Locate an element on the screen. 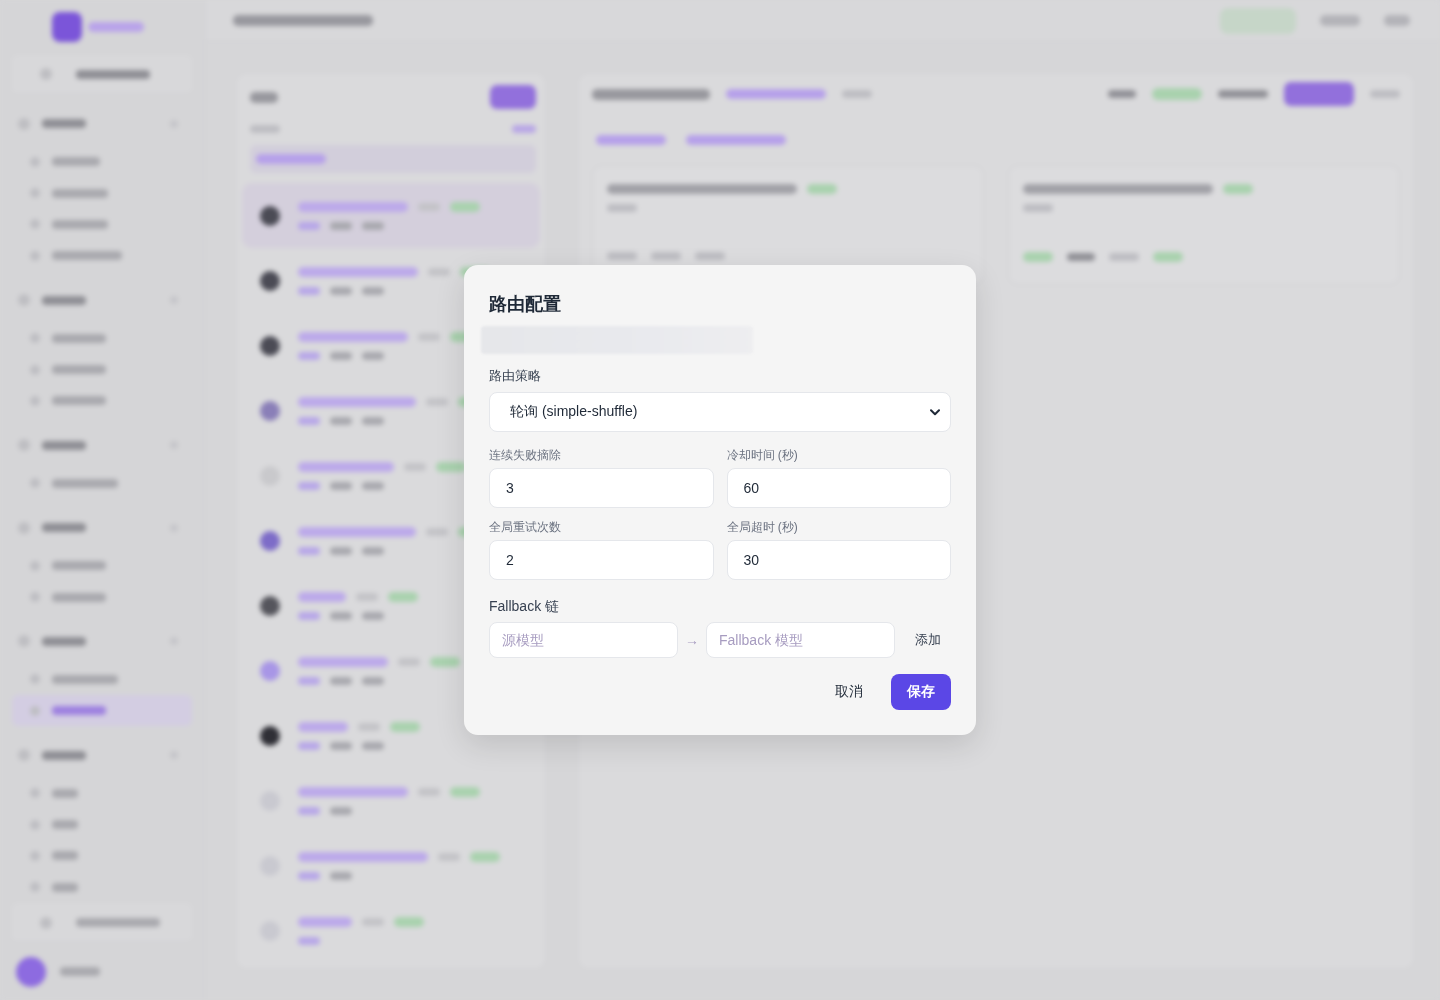 This screenshot has height=1000, width=1440. dialog-title: 路由配置 is located at coordinates (525, 304).